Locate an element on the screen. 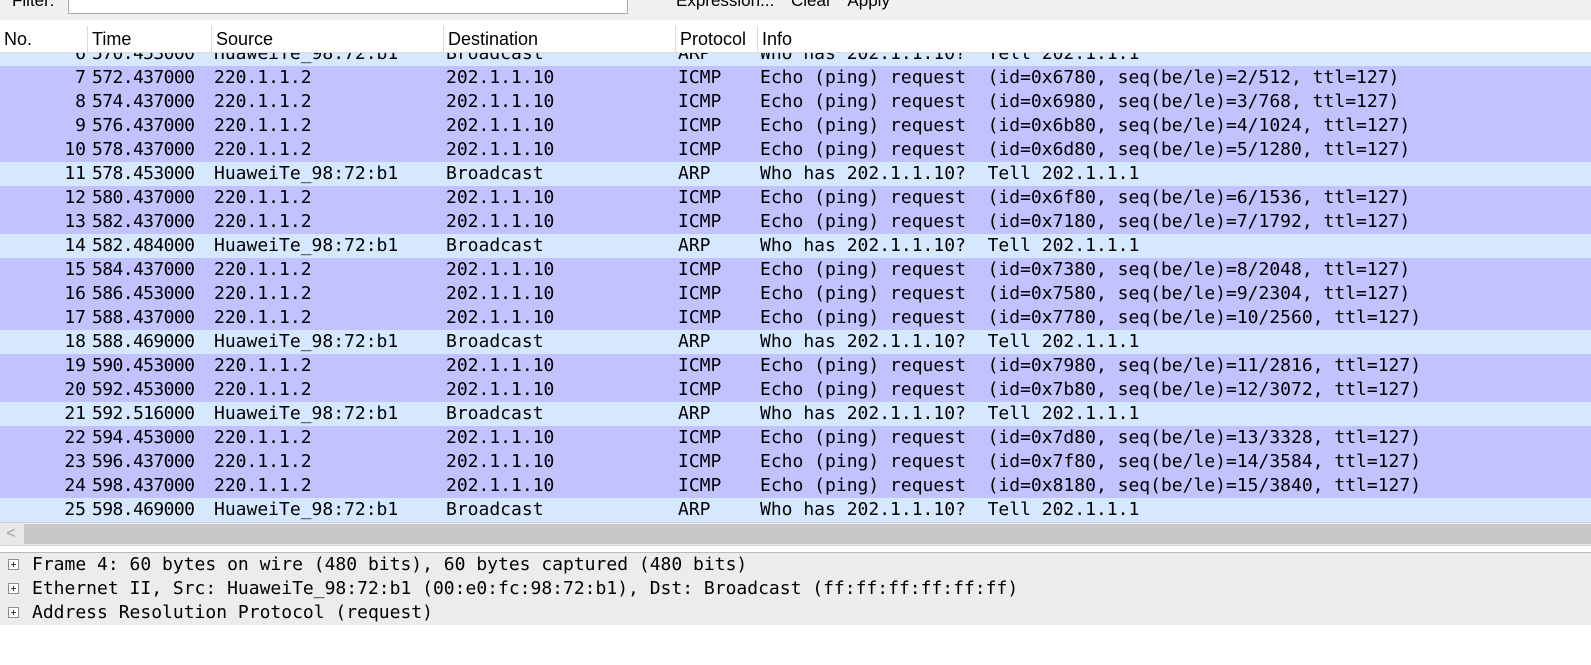 This screenshot has height=665, width=1591. packet-time: 578.437000 is located at coordinates (143, 149).